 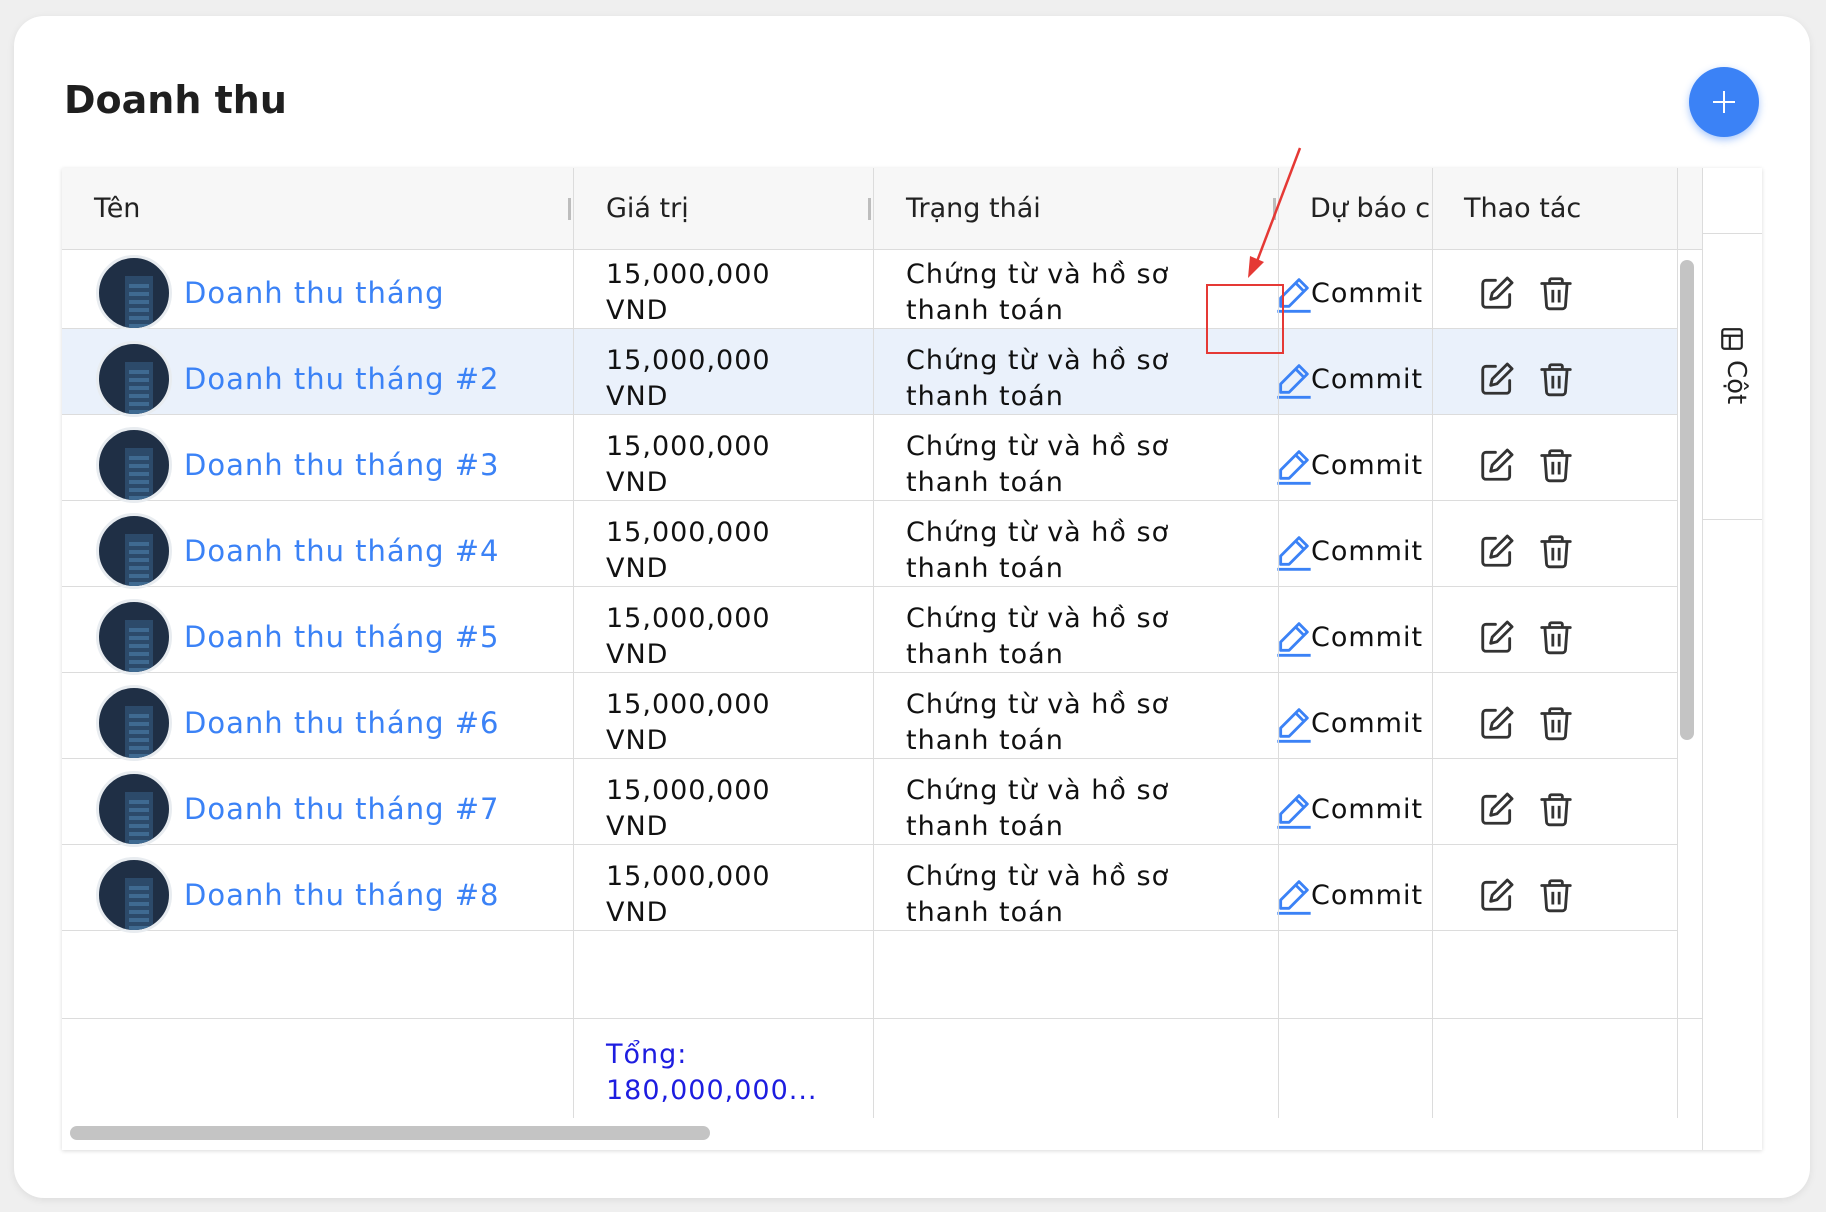 What do you see at coordinates (341, 637) in the screenshot?
I see `revenue-name-link: Doanh thu tháng #5` at bounding box center [341, 637].